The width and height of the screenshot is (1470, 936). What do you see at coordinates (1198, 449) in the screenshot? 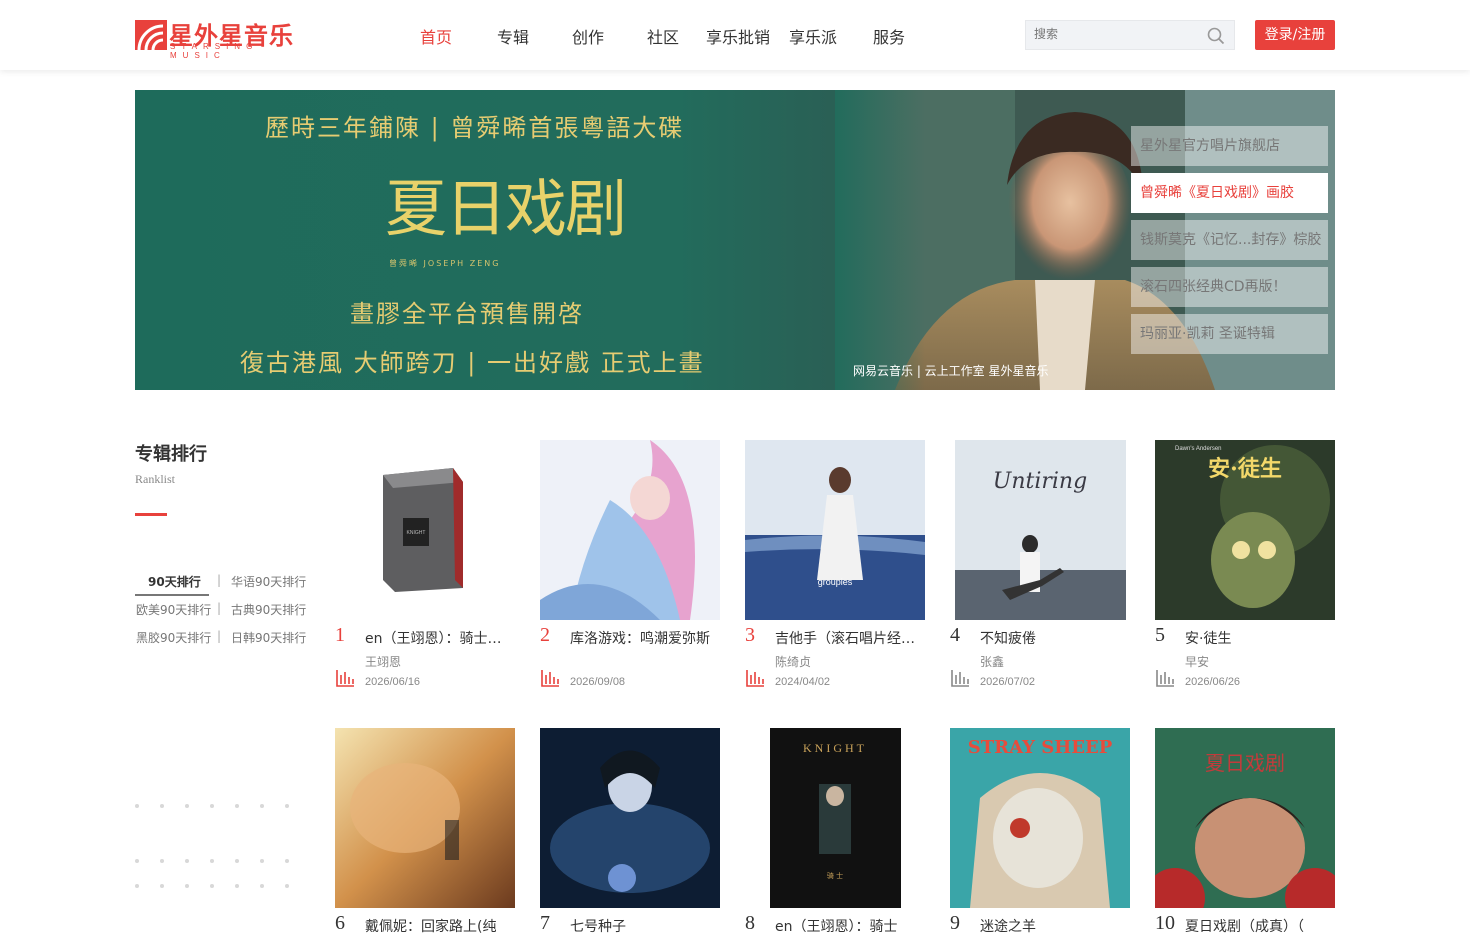
I see `cover-text: Dawn's Andersen` at bounding box center [1198, 449].